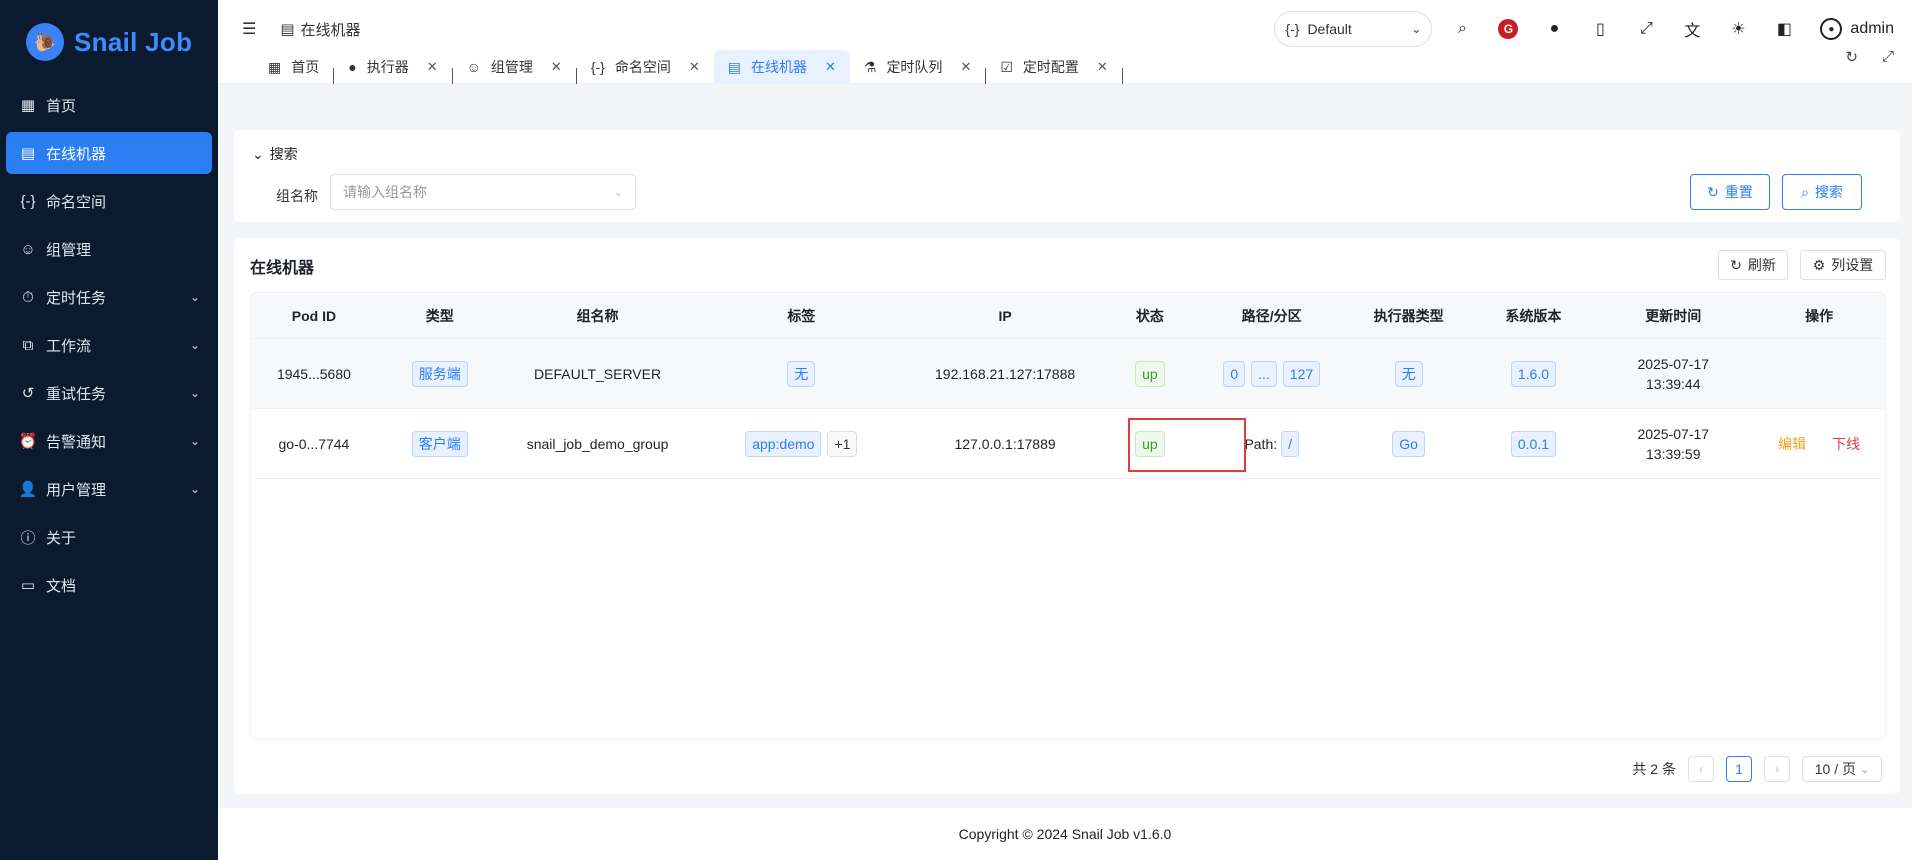 The width and height of the screenshot is (1912, 860). I want to click on column-settings-button: ⚙ 列设置, so click(1843, 265).